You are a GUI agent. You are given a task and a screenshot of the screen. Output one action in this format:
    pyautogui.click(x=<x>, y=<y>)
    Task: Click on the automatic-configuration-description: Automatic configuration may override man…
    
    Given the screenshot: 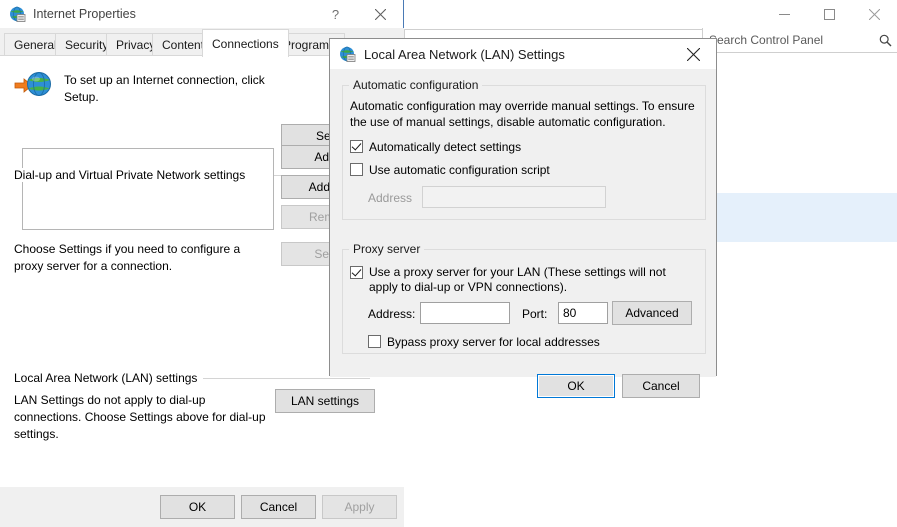 What is the action you would take?
    pyautogui.click(x=522, y=114)
    